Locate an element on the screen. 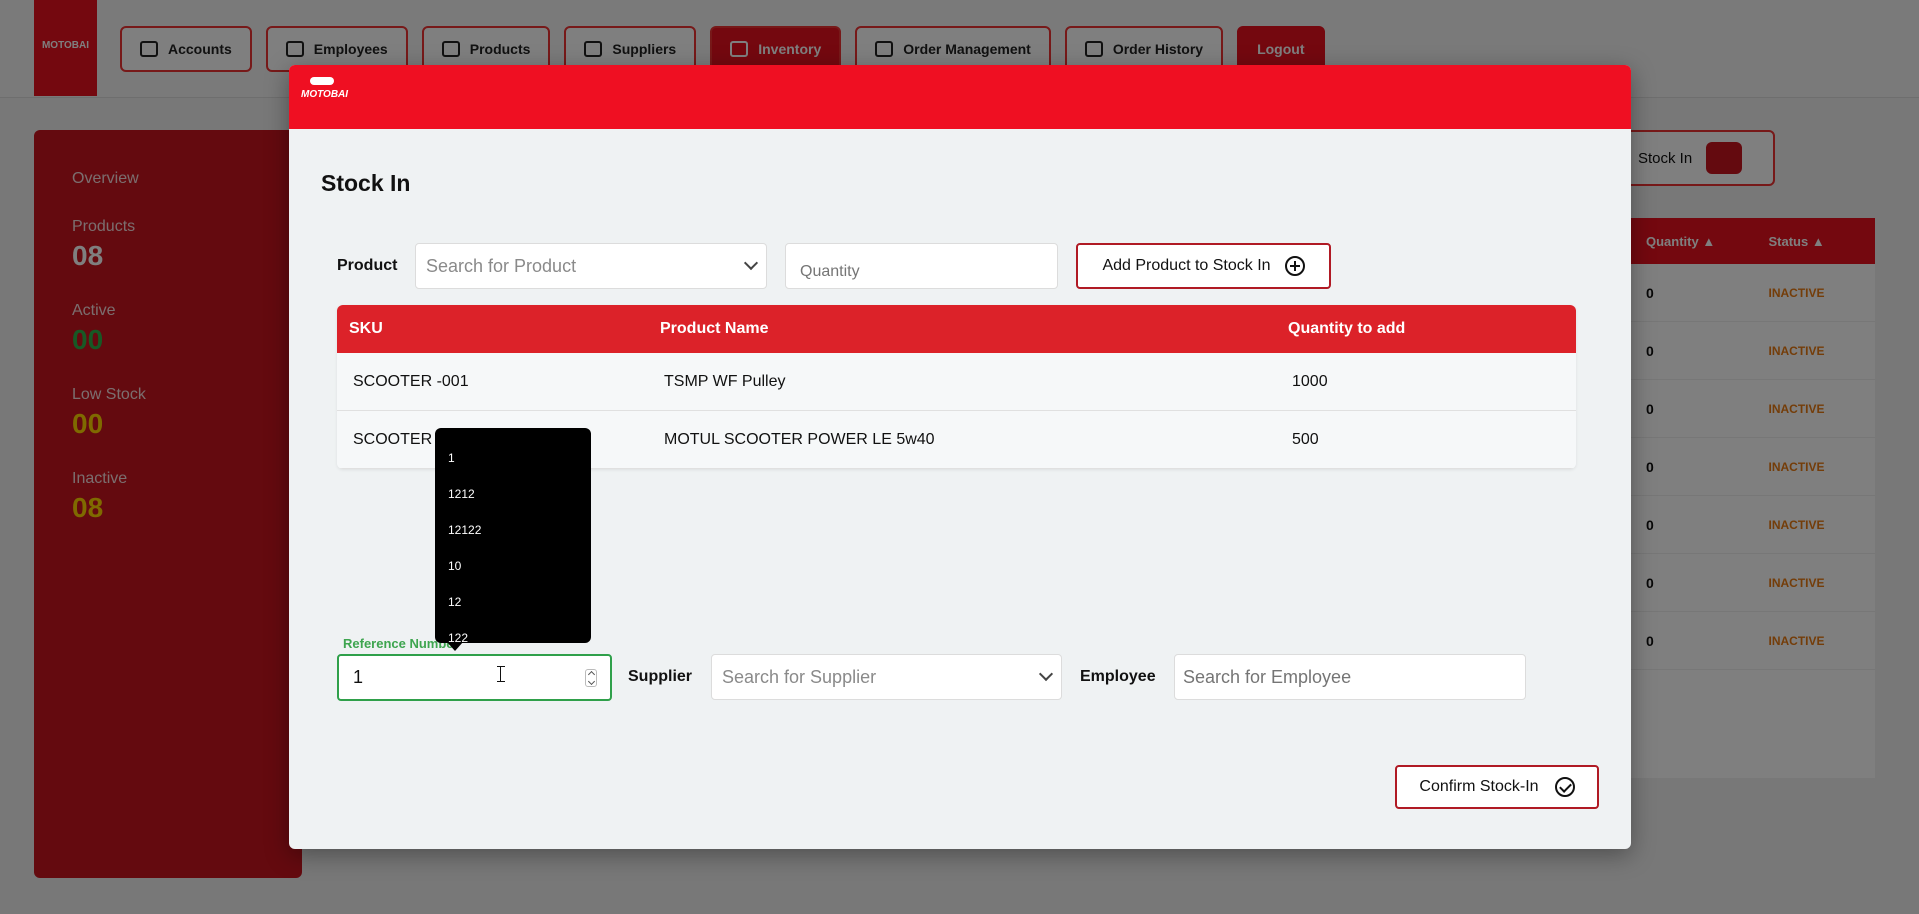 This screenshot has height=914, width=1919. autocomplete-option: 1212 is located at coordinates (513, 494).